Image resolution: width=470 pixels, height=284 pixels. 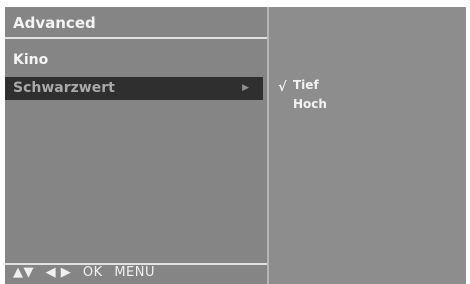 What do you see at coordinates (138, 60) in the screenshot?
I see `menu-item-kino: Kino` at bounding box center [138, 60].